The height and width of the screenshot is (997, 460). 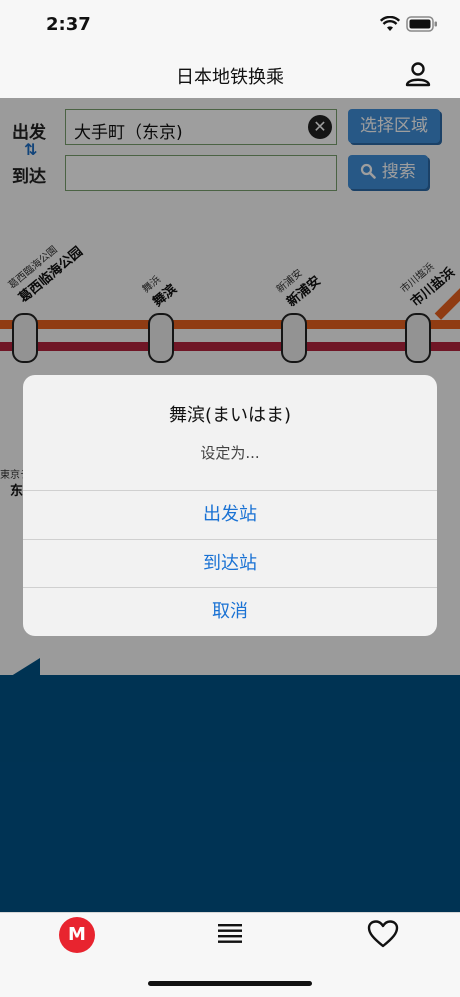 What do you see at coordinates (390, 25) in the screenshot?
I see `wifi-icon` at bounding box center [390, 25].